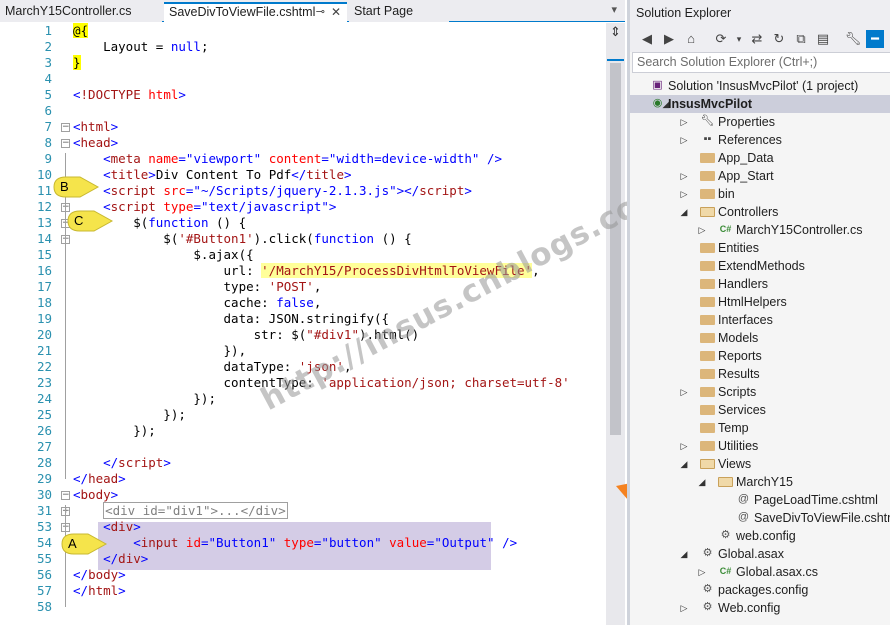  I want to click on tree-item: ◢ Views, so click(760, 464).